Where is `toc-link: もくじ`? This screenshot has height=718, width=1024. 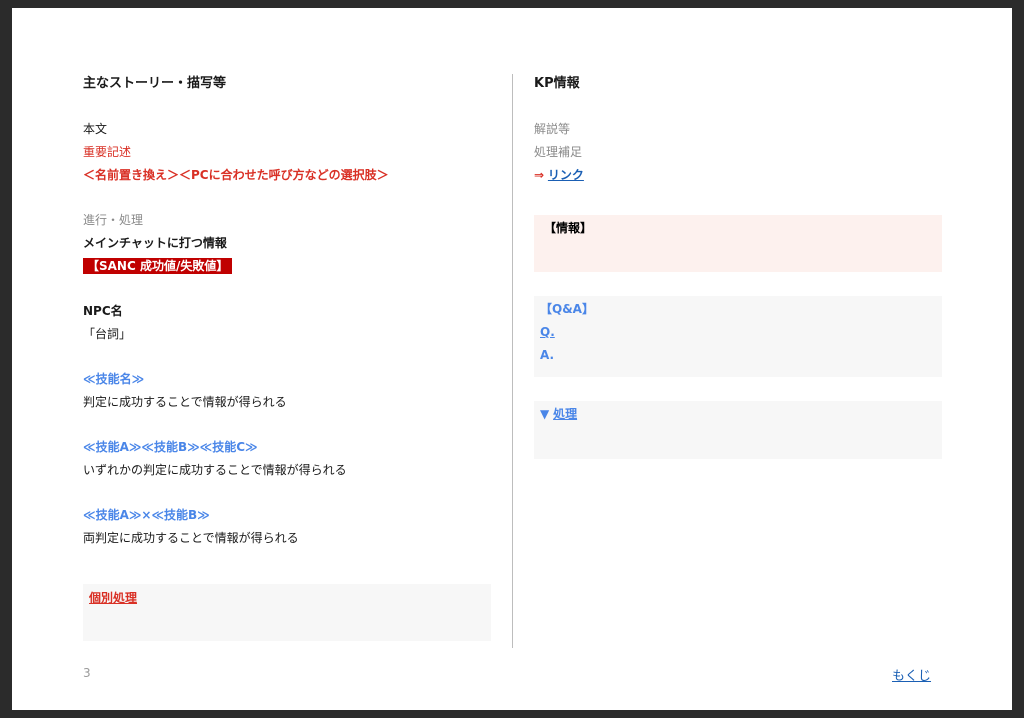 toc-link: もくじ is located at coordinates (911, 676).